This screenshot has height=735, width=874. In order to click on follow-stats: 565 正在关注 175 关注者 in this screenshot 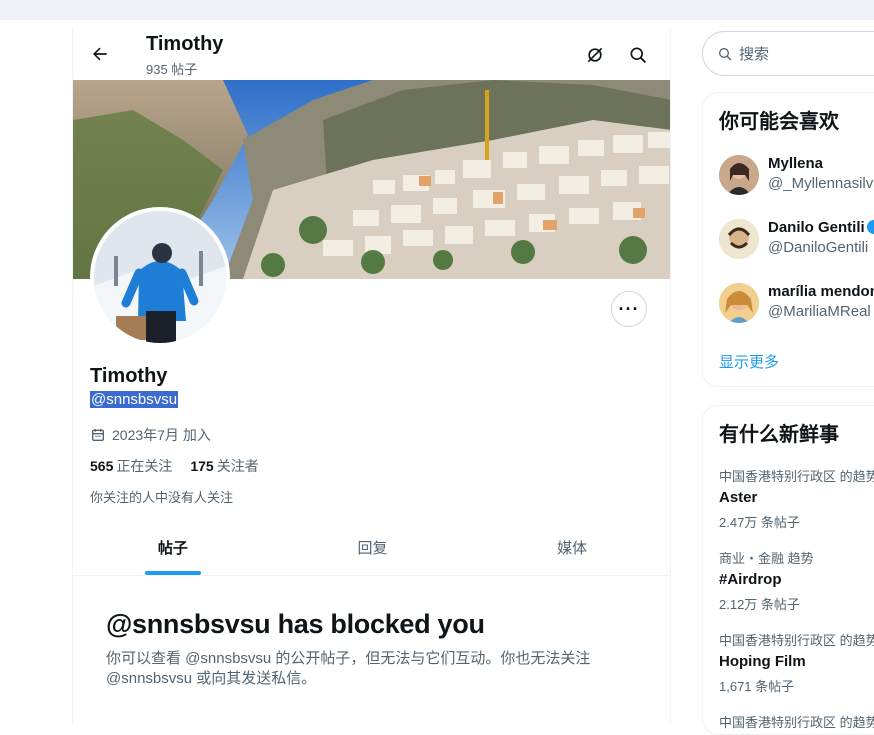, I will do `click(174, 466)`.